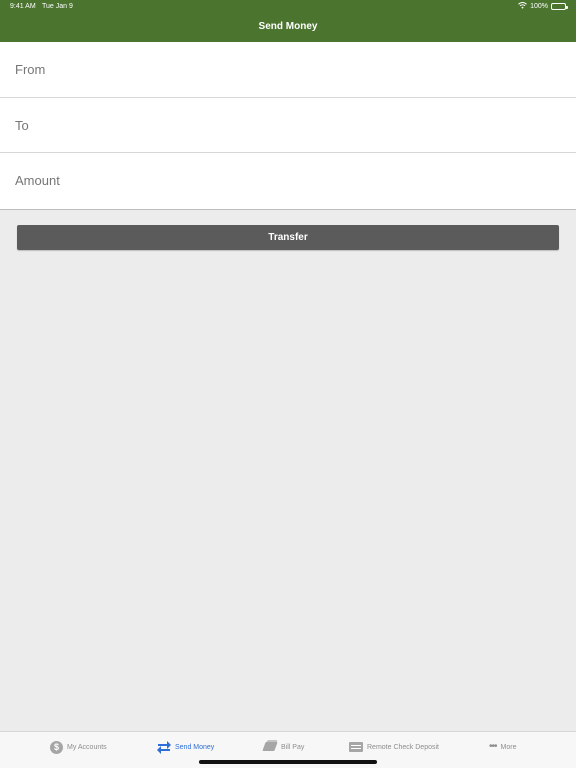 The height and width of the screenshot is (768, 576). What do you see at coordinates (270, 747) in the screenshot?
I see `bill-icon` at bounding box center [270, 747].